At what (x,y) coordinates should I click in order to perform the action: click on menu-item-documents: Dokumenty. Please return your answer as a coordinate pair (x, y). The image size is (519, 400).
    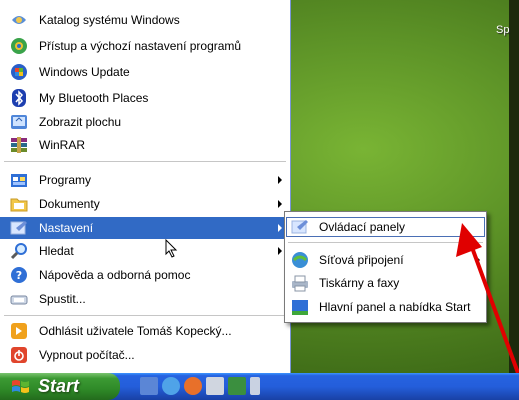
    Looking at the image, I should click on (145, 204).